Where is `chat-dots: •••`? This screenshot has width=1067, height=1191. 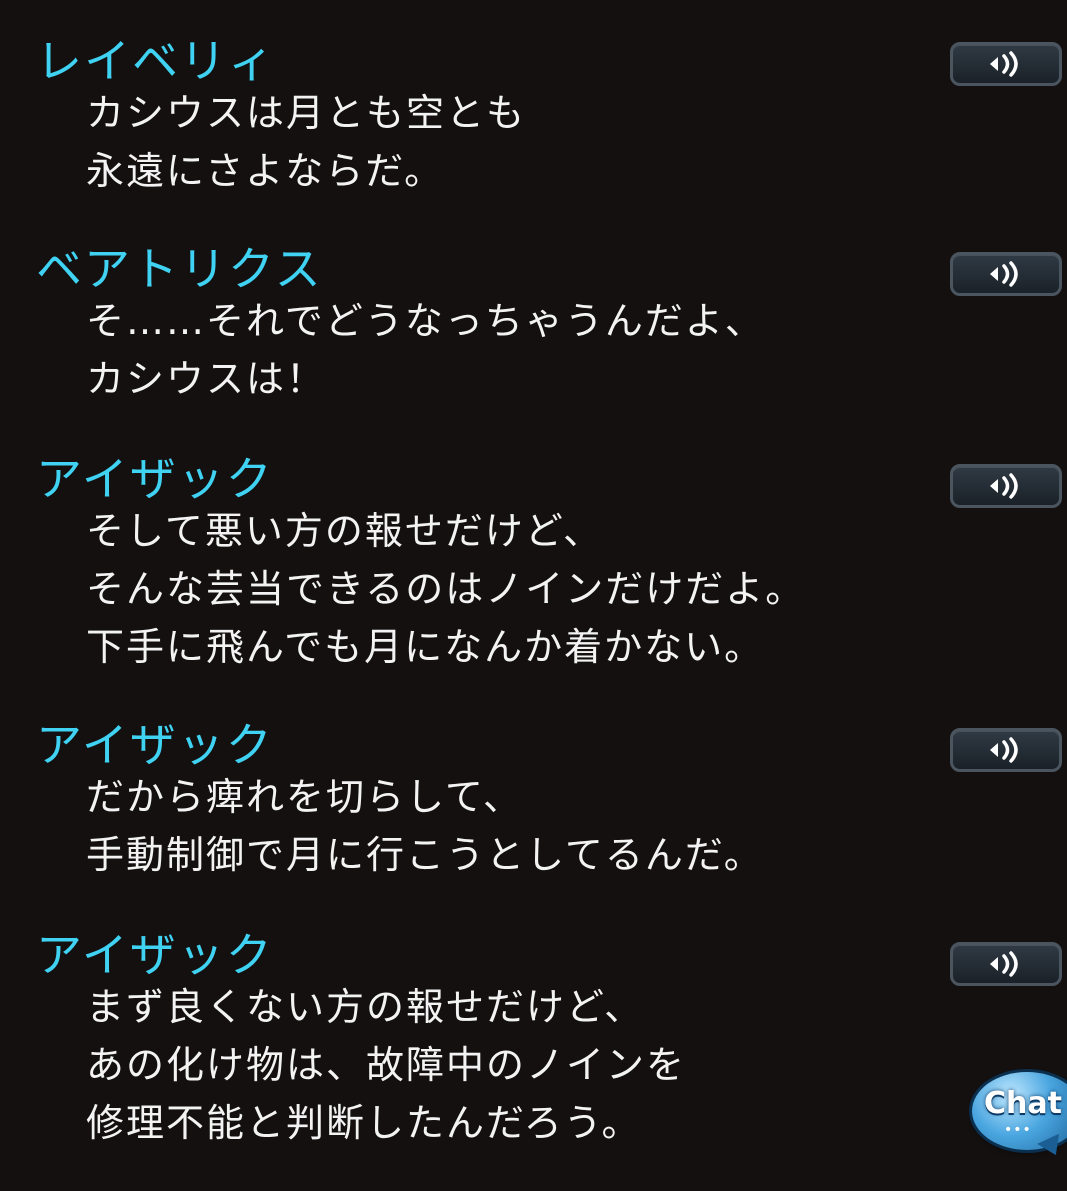 chat-dots: ••• is located at coordinates (1018, 1130).